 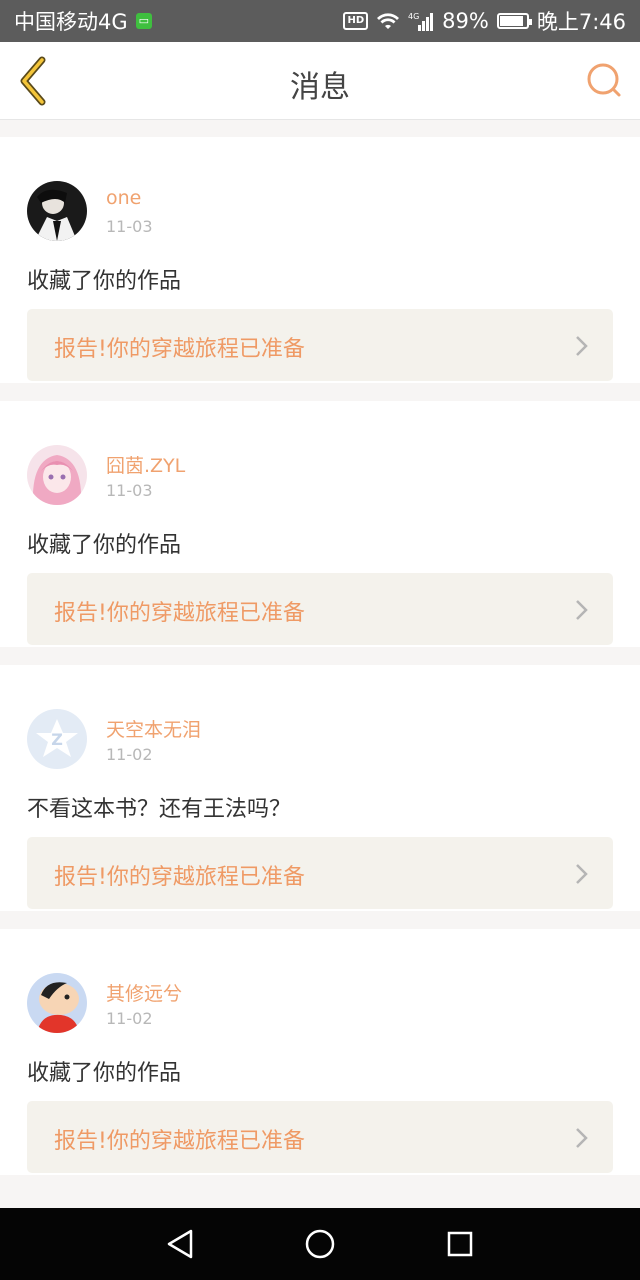 I want to click on username: 天空本无泪, so click(x=153, y=728).